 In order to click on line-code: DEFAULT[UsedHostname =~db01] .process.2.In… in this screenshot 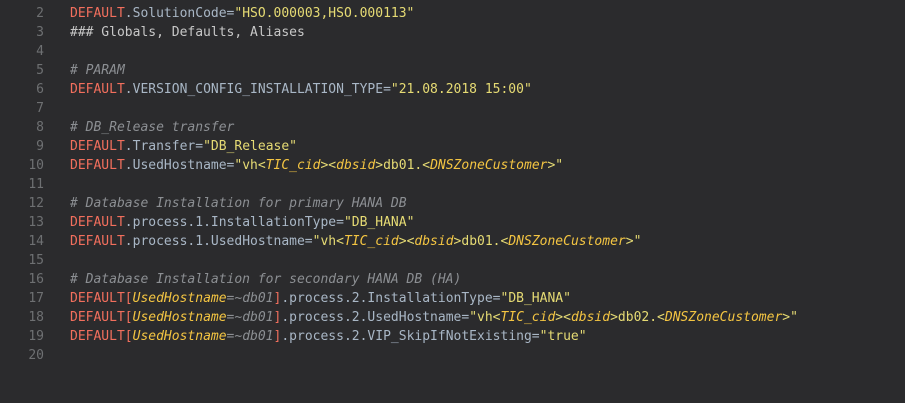, I will do `click(320, 298)`.